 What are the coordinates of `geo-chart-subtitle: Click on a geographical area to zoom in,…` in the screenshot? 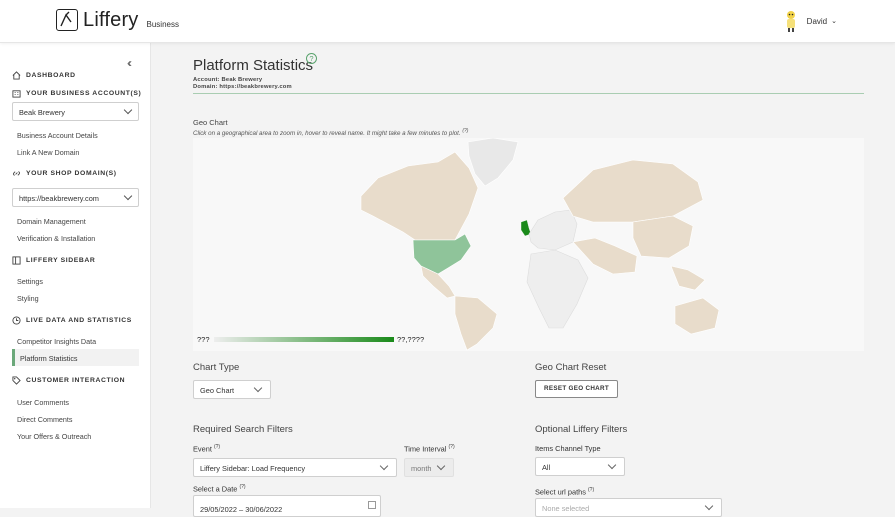 It's located at (331, 133).